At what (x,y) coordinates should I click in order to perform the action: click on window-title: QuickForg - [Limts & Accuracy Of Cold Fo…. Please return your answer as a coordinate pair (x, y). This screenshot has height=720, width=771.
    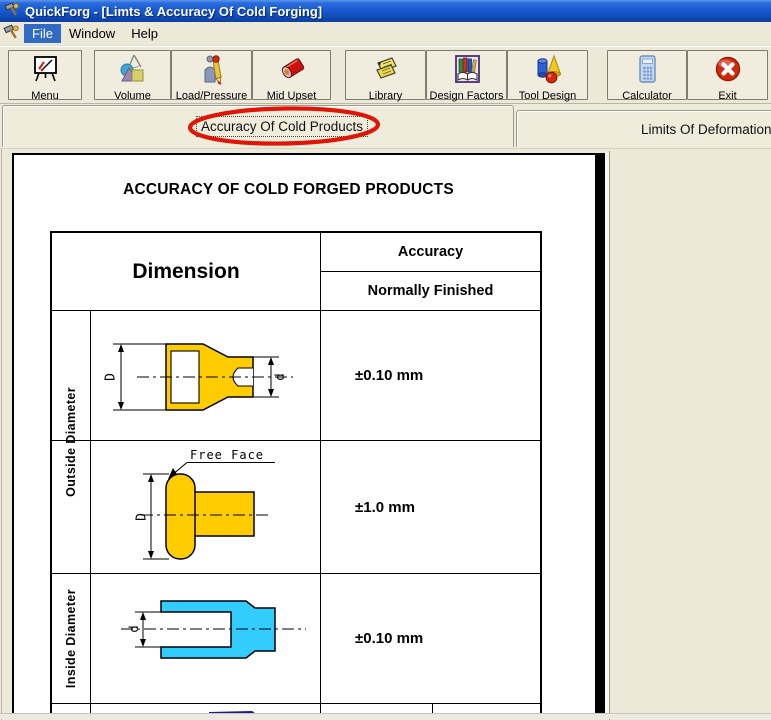
    Looking at the image, I should click on (174, 11).